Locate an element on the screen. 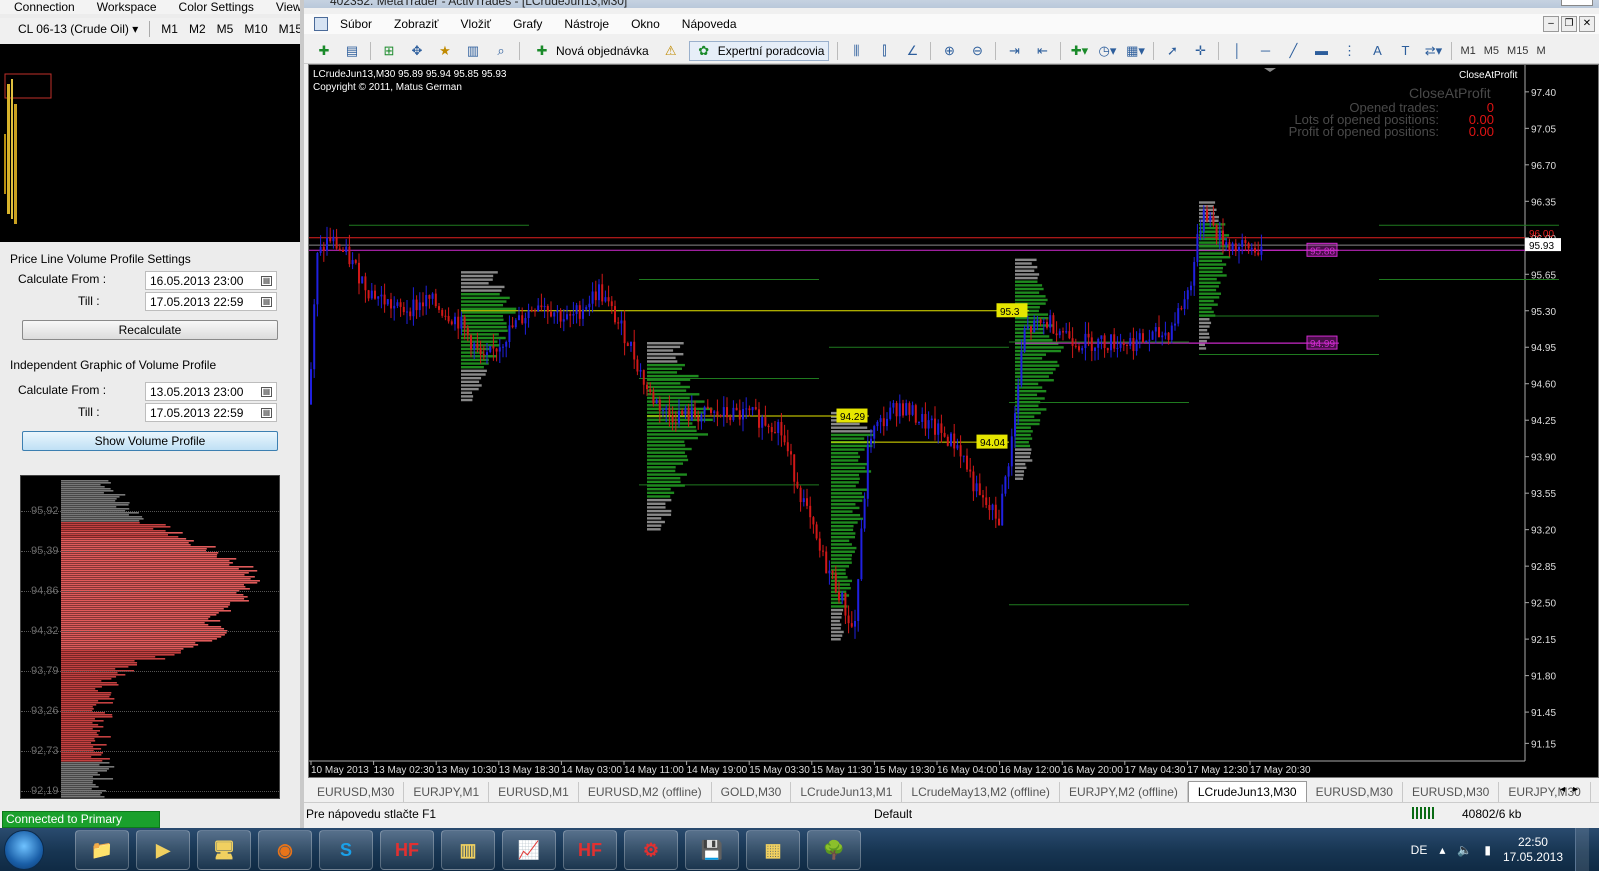 This screenshot has height=871, width=1599. menu-nastroje: Nástroje is located at coordinates (586, 24).